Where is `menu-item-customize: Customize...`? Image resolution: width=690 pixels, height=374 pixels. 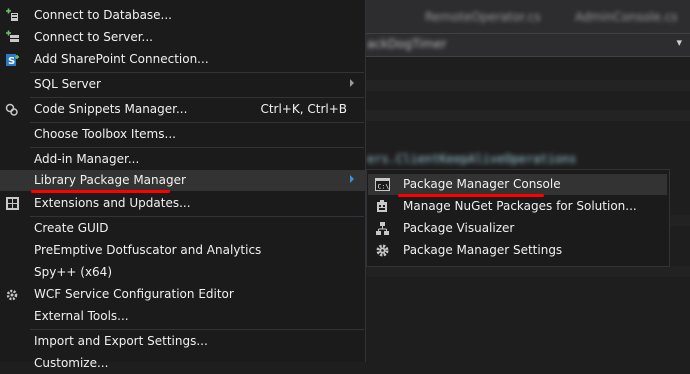 menu-item-customize: Customize... is located at coordinates (182, 363).